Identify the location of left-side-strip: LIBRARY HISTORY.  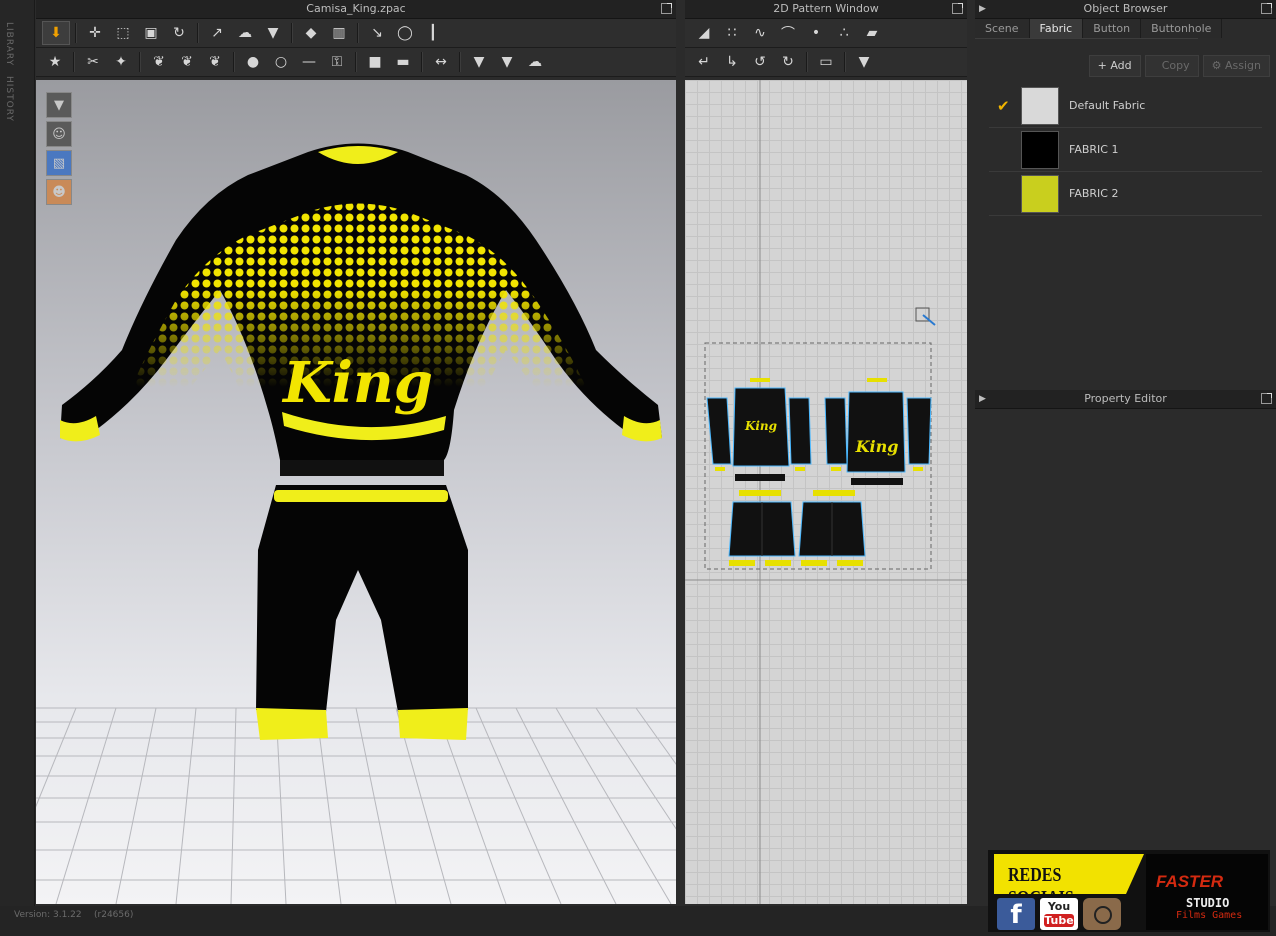
(17, 453).